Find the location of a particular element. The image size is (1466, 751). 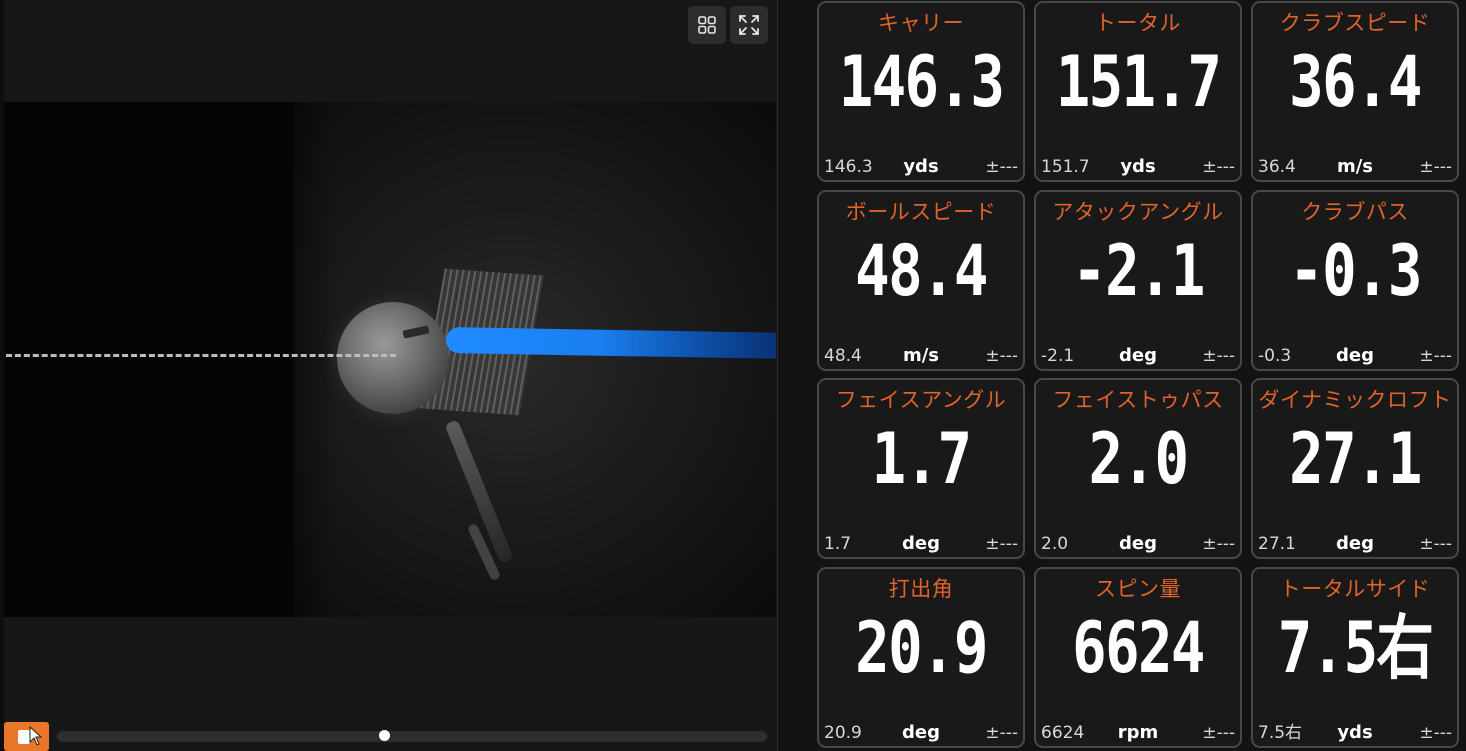

metric-label: 打出角 is located at coordinates (921, 589).